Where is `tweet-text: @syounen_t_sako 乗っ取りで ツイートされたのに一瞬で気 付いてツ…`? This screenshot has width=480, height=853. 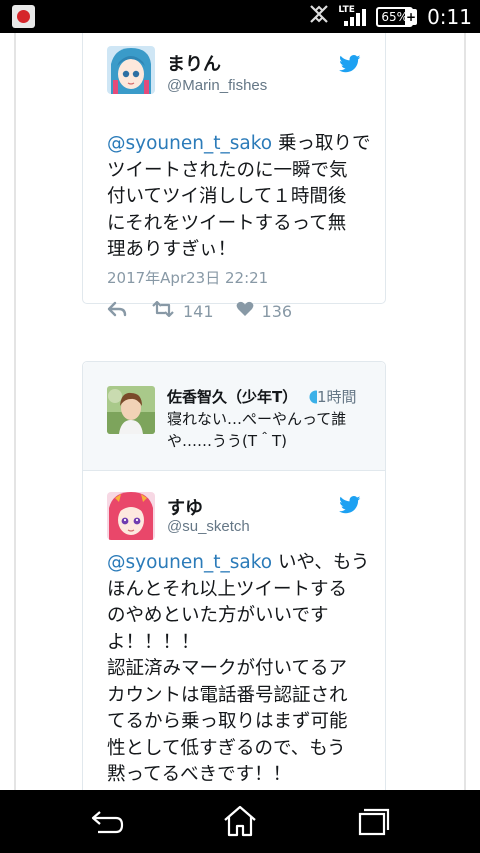
tweet-text: @syounen_t_sako 乗っ取りで ツイートされたのに一瞬で気 付いてツ… is located at coordinates (242, 197).